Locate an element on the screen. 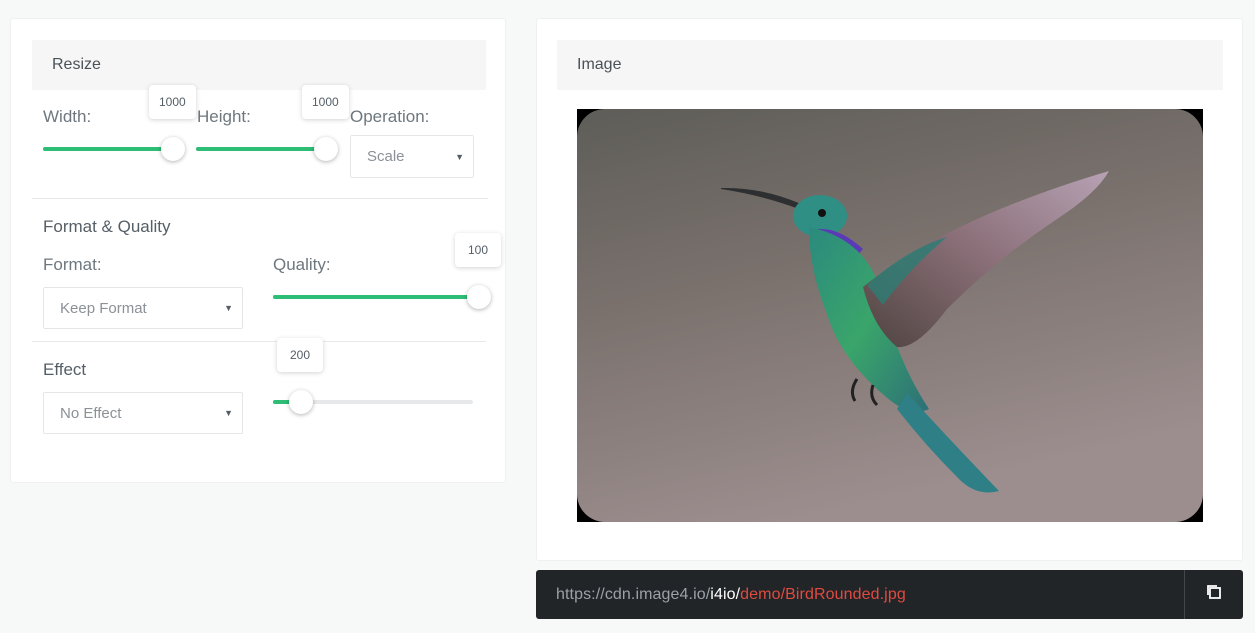 The height and width of the screenshot is (633, 1255). url-token: i4io is located at coordinates (723, 594).